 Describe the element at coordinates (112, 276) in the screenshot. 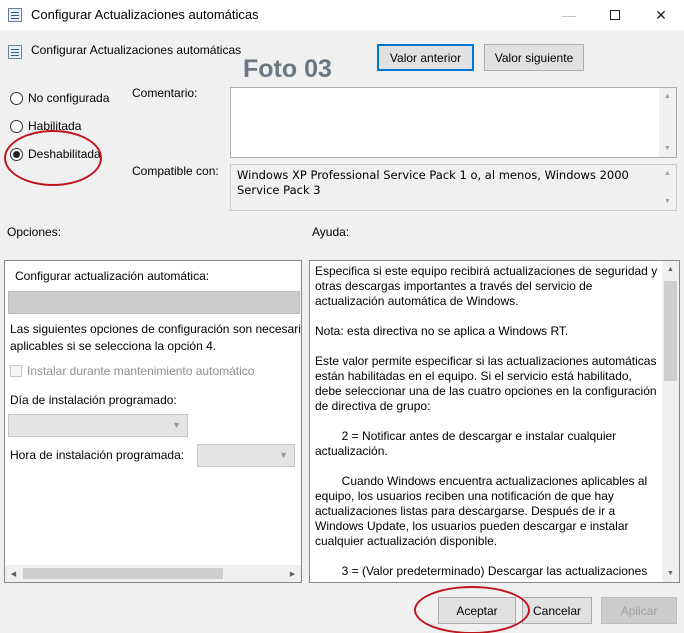

I see `configure-update-label: Configurar actualización automática:` at that location.